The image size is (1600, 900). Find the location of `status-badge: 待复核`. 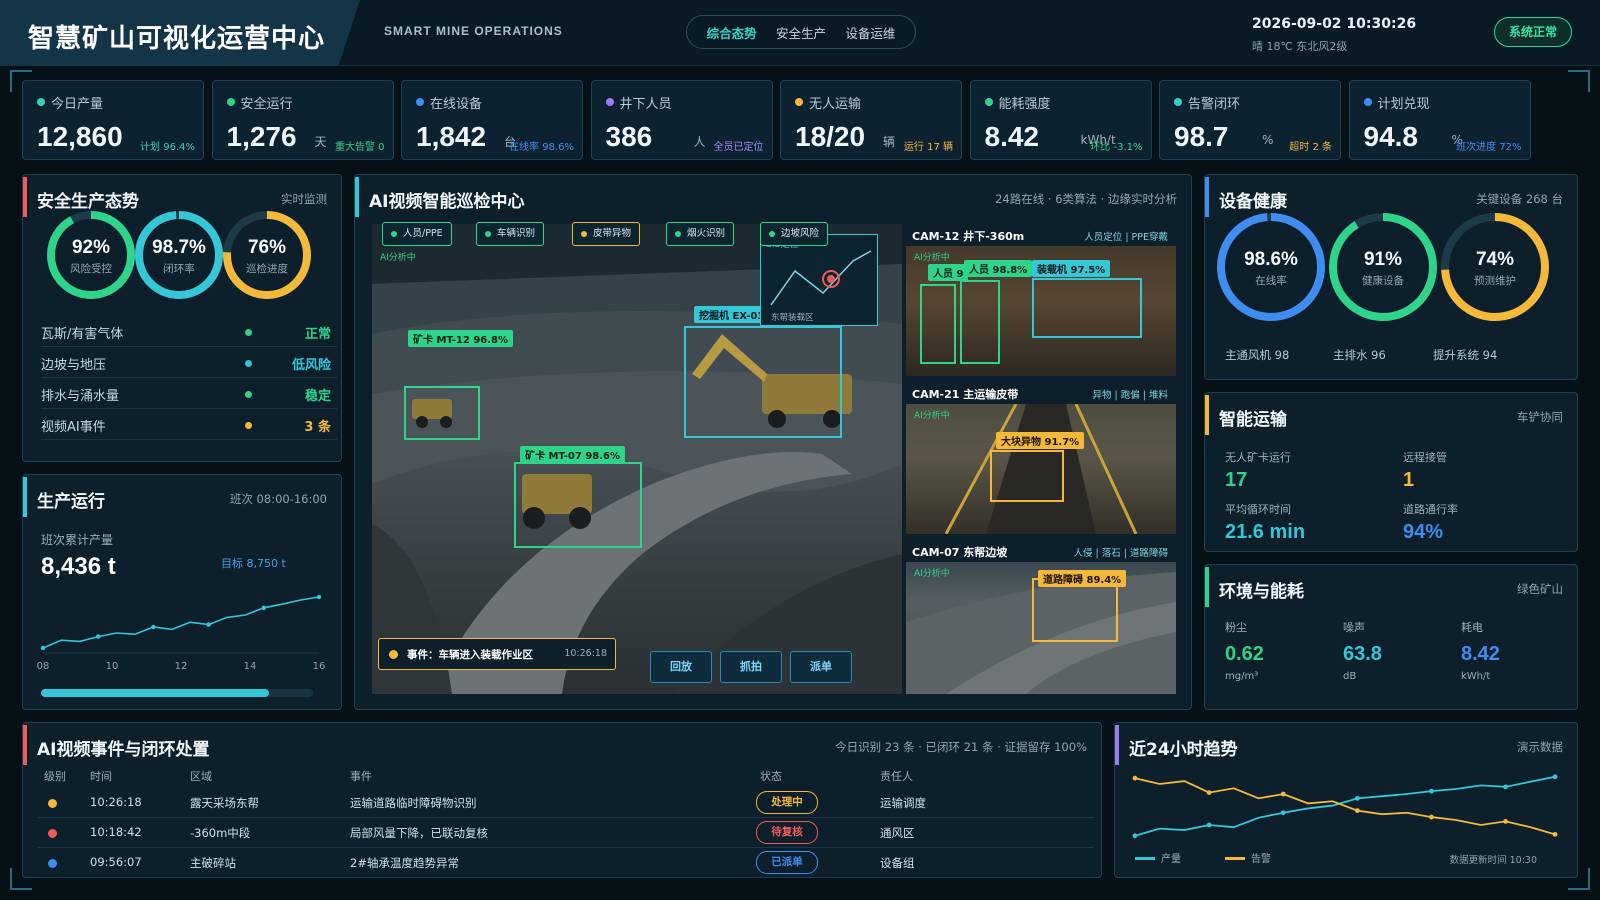

status-badge: 待复核 is located at coordinates (787, 832).